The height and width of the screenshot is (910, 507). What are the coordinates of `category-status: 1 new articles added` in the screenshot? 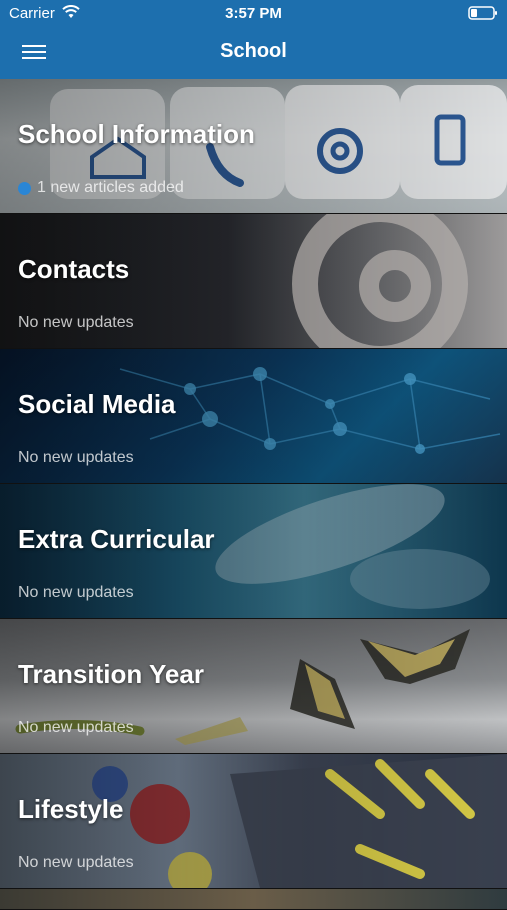 It's located at (101, 188).